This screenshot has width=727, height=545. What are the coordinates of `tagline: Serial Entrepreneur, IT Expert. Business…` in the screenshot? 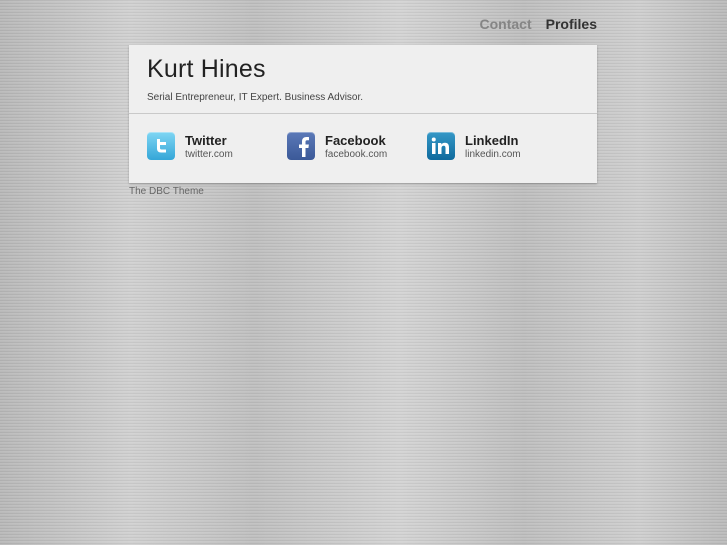 It's located at (255, 97).